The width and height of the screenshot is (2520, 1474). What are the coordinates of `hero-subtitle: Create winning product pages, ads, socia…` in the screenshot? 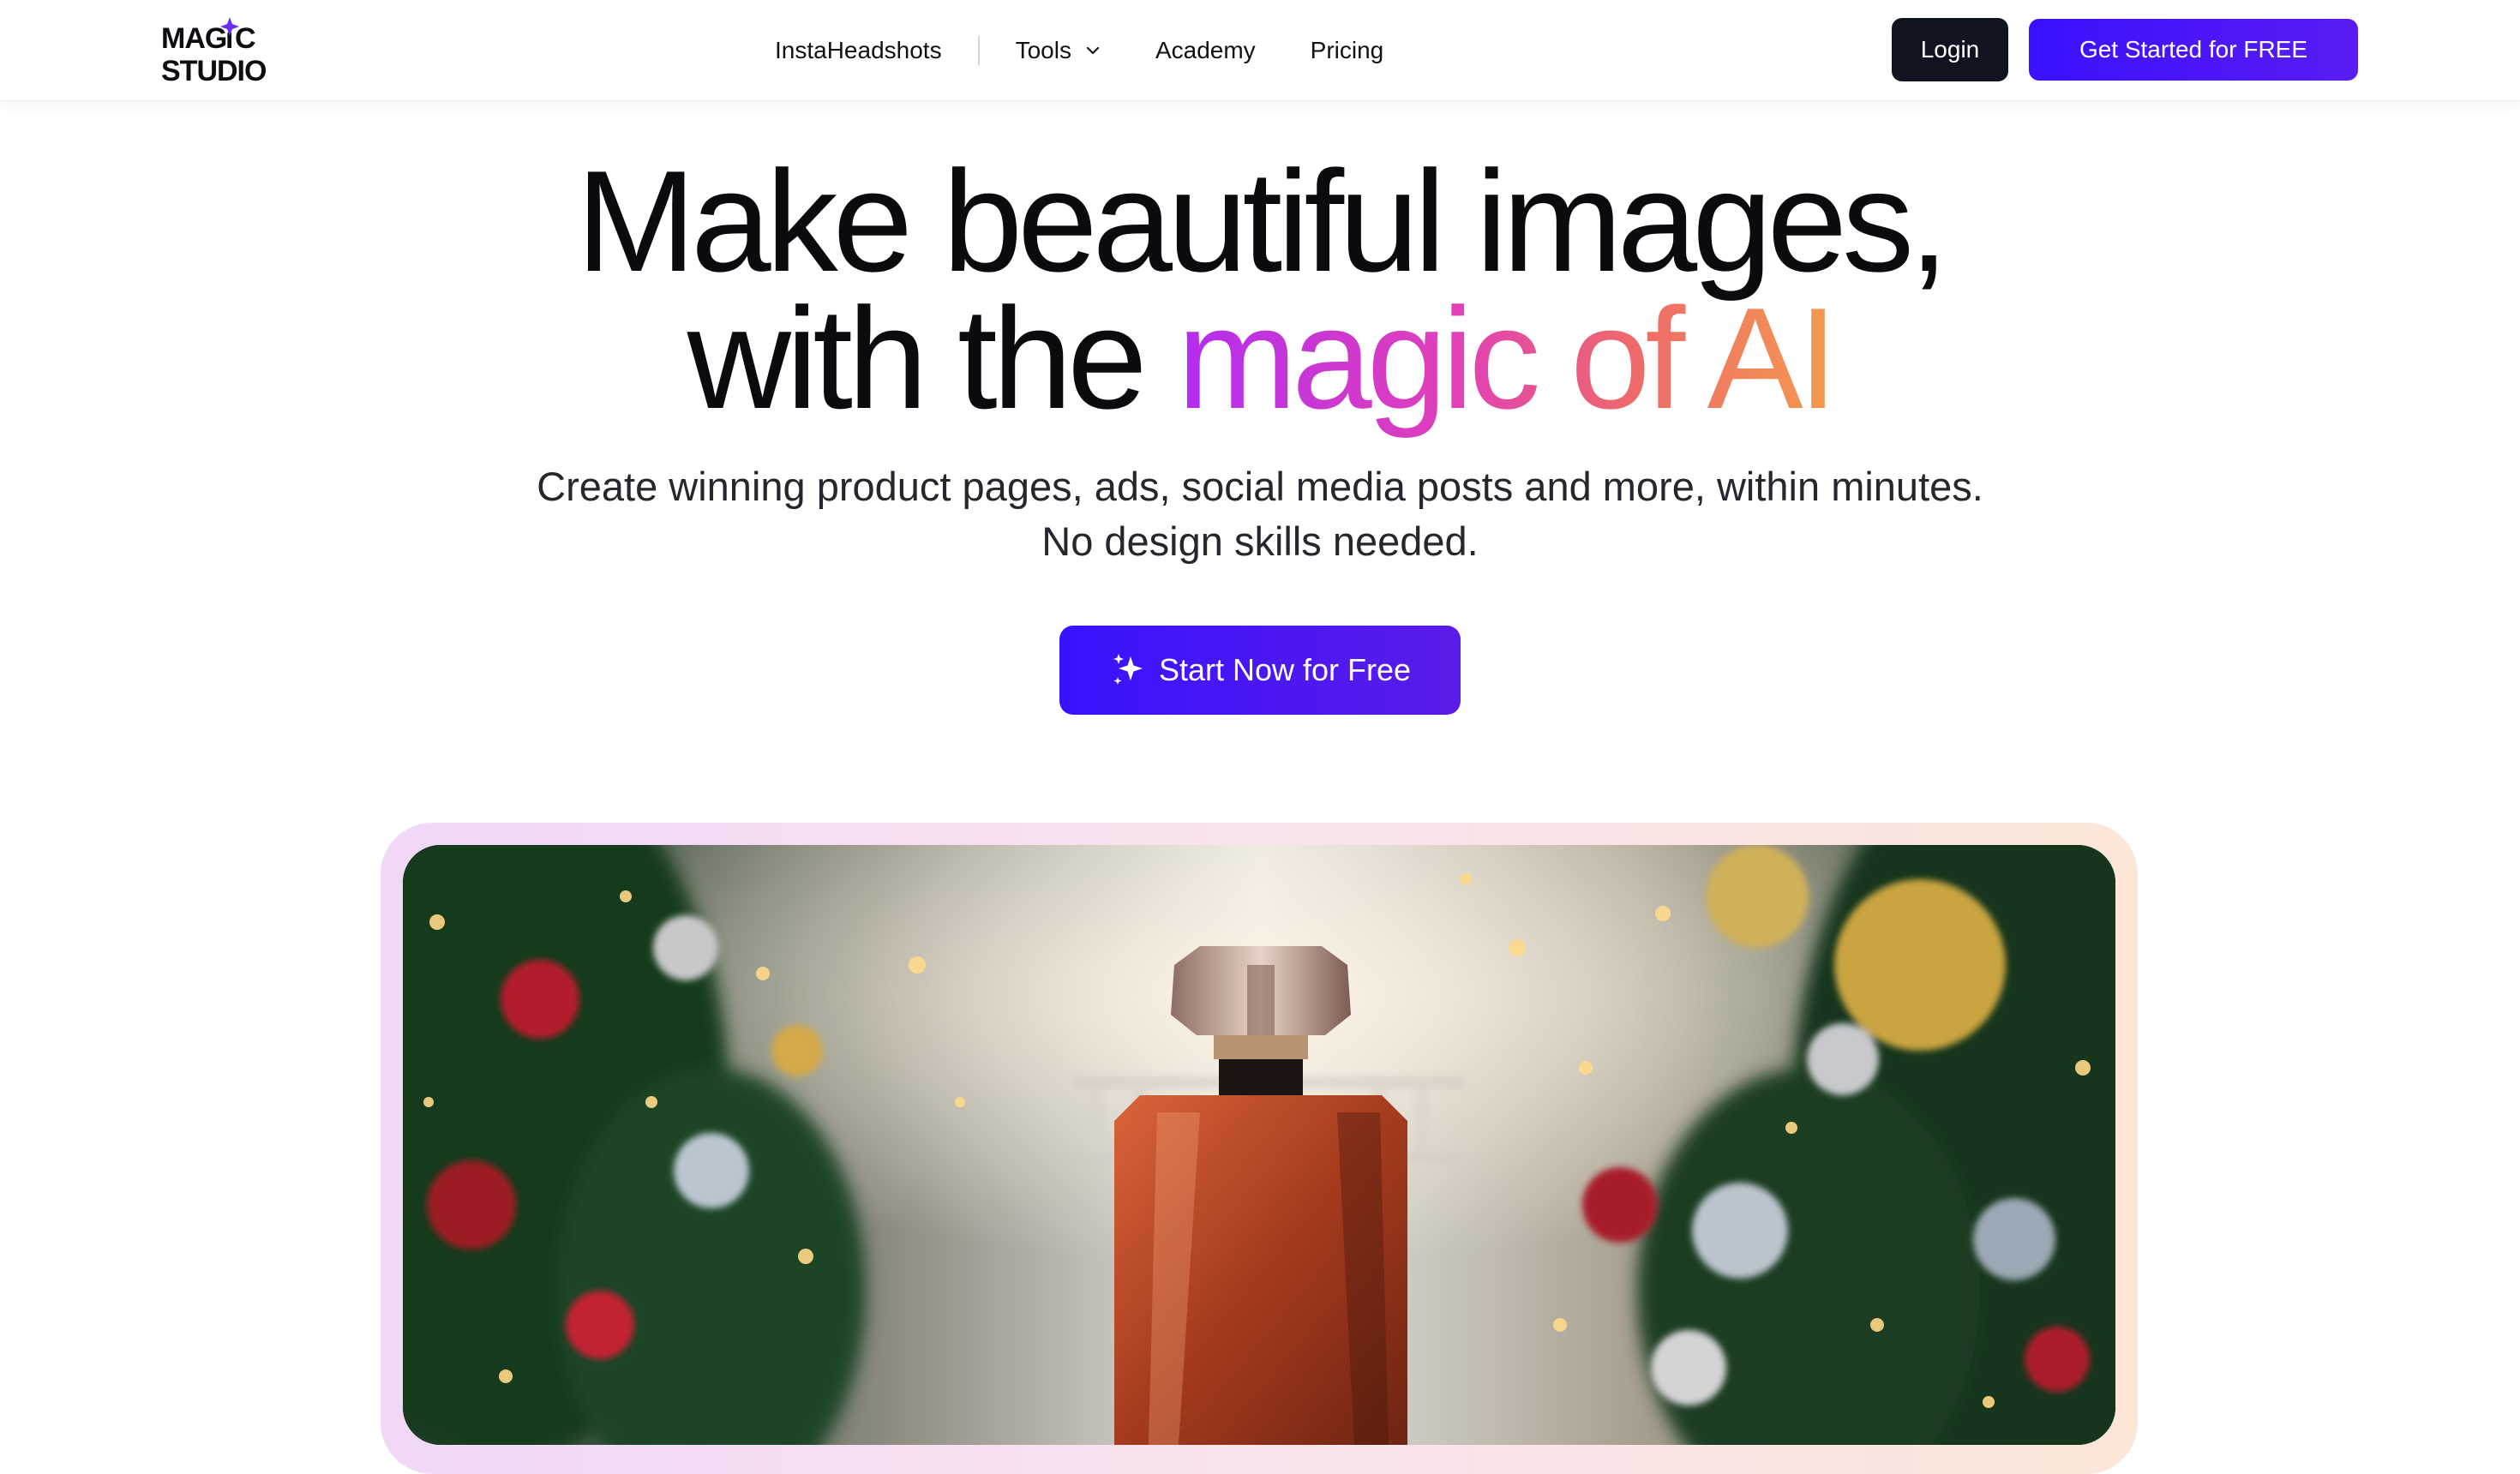 It's located at (1260, 514).